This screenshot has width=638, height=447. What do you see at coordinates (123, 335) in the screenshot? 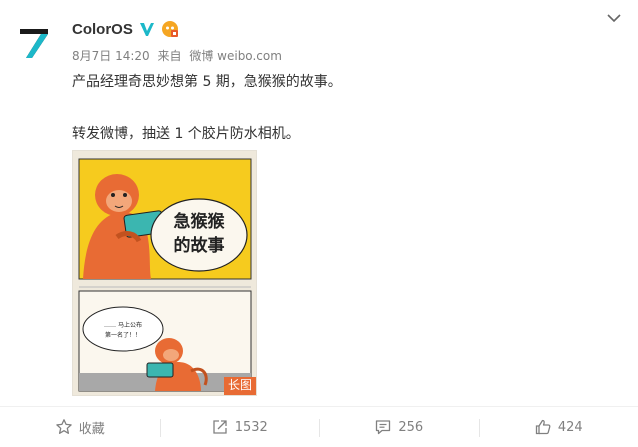
I see `panel2-bubble-line-2: 第一名了！！` at bounding box center [123, 335].